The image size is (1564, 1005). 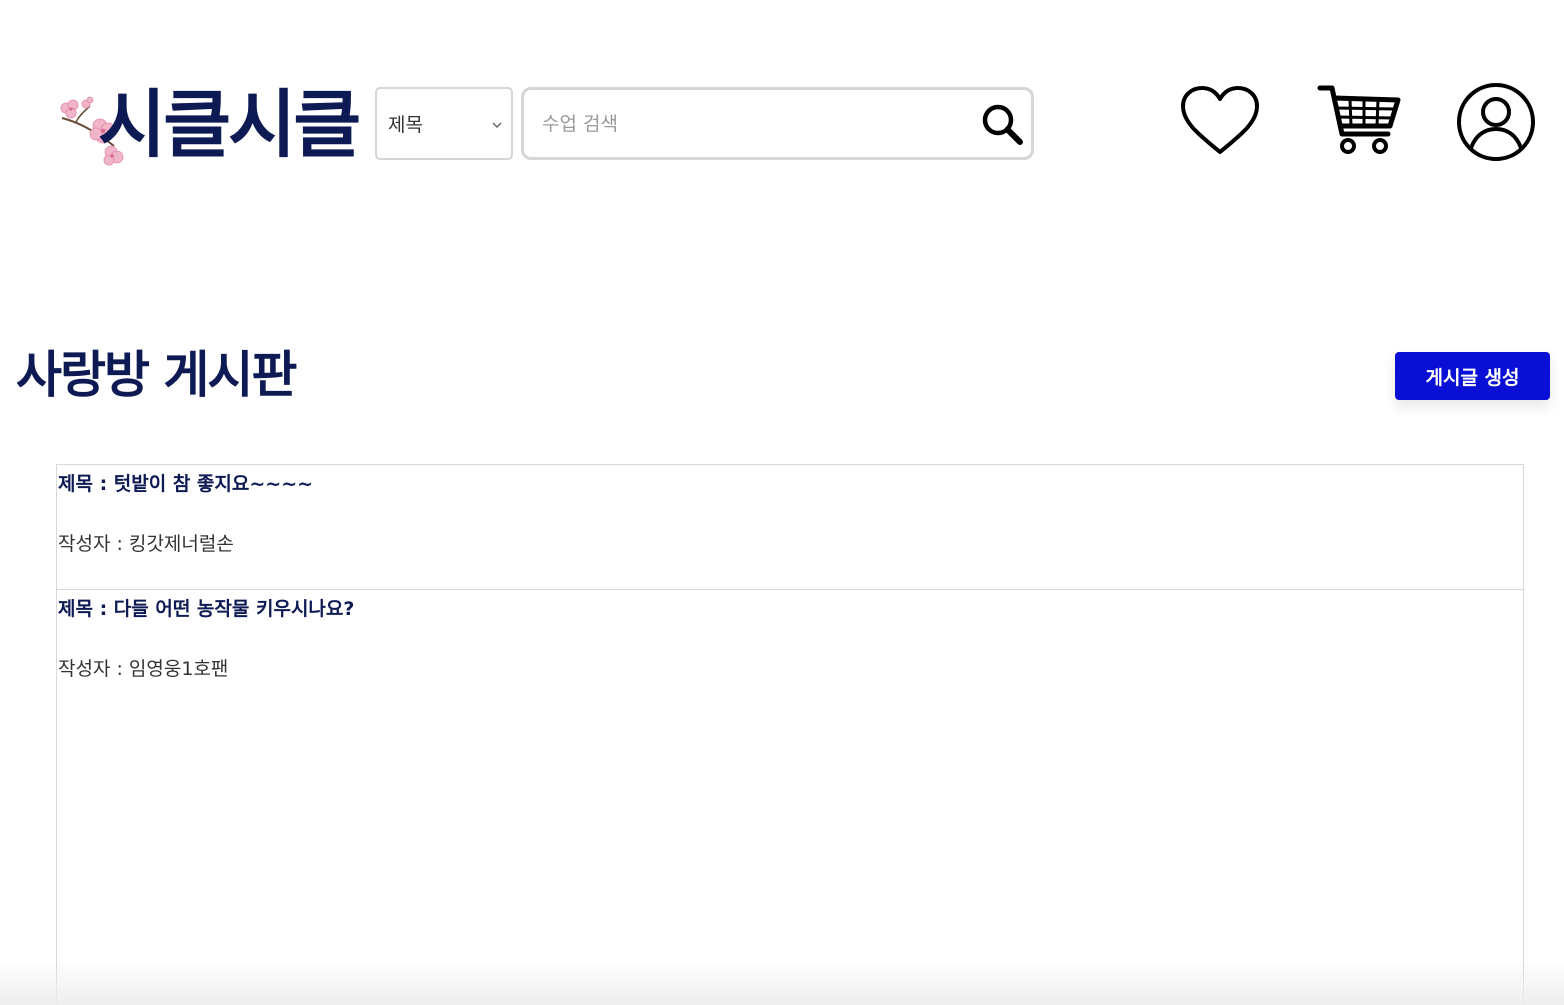 What do you see at coordinates (444, 123) in the screenshot?
I see `search-type-select: 제목` at bounding box center [444, 123].